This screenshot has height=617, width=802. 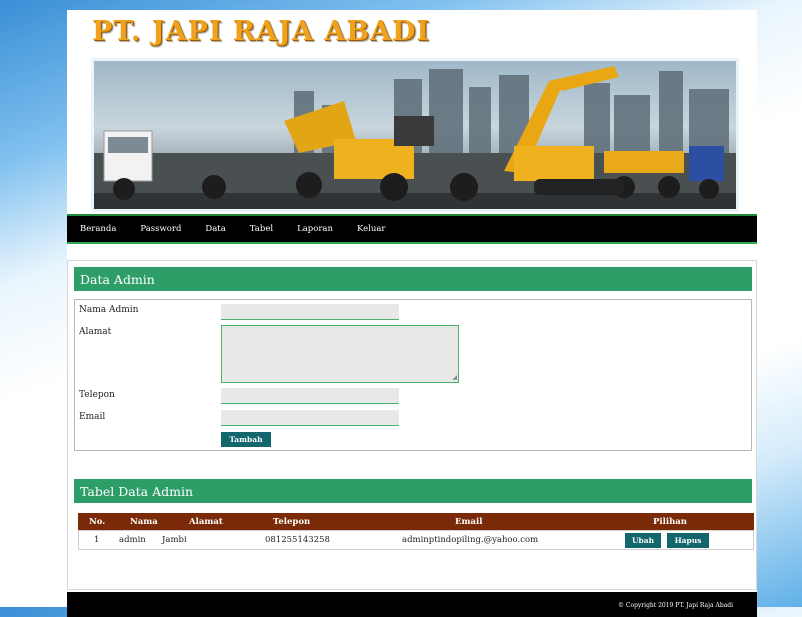 What do you see at coordinates (413, 491) in the screenshot?
I see `table-section-title: Tabel Data Admin` at bounding box center [413, 491].